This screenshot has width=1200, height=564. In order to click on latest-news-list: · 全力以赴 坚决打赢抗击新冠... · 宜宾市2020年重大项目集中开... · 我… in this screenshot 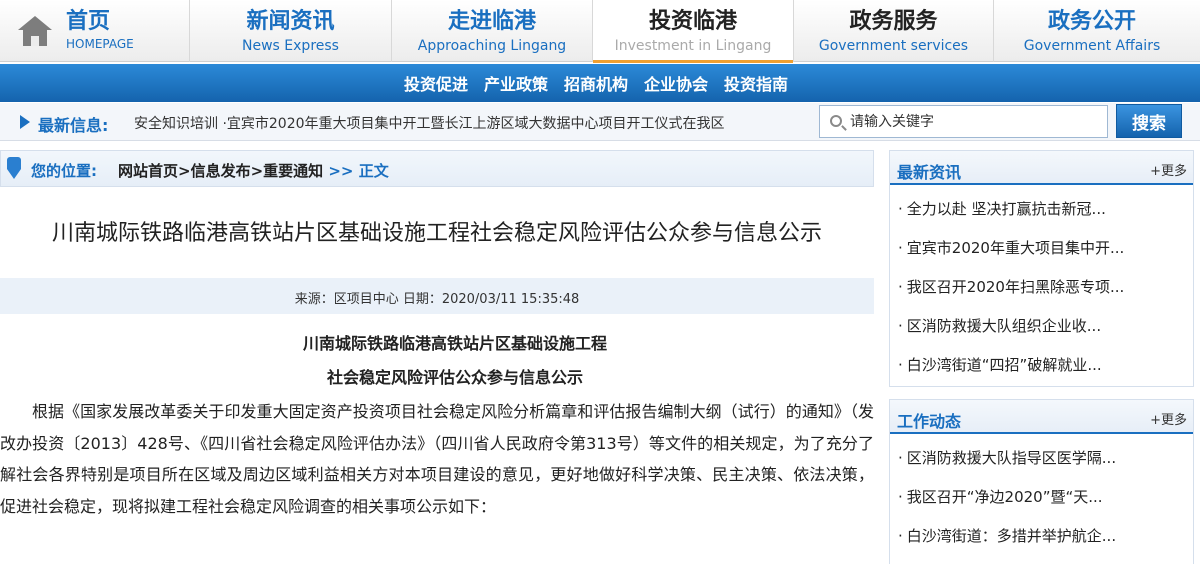, I will do `click(1041, 288)`.